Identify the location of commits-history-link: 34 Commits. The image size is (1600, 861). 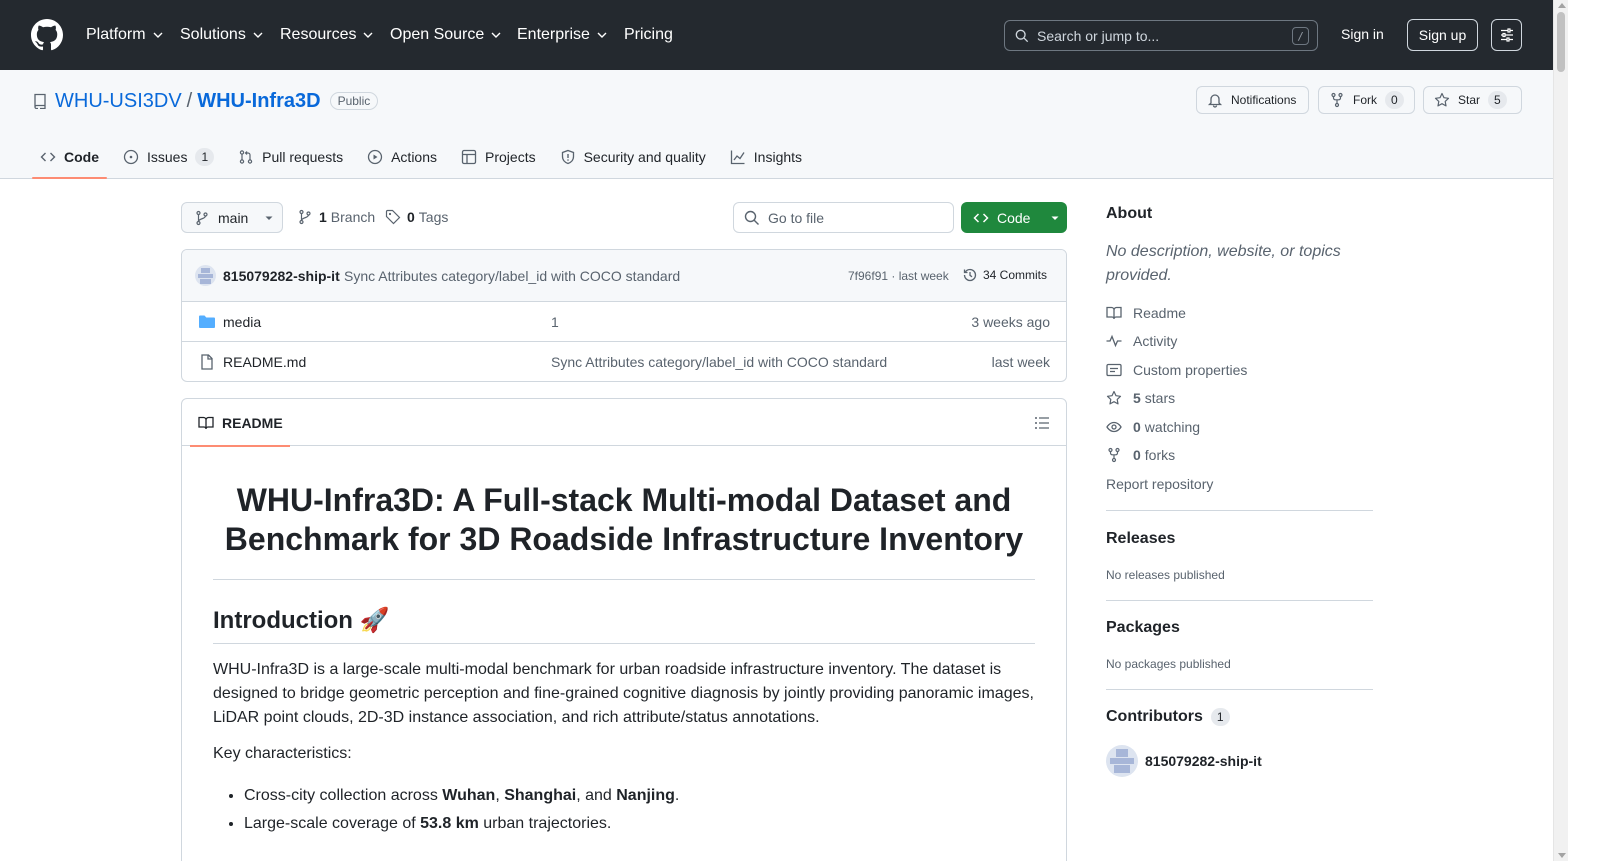
(1004, 275).